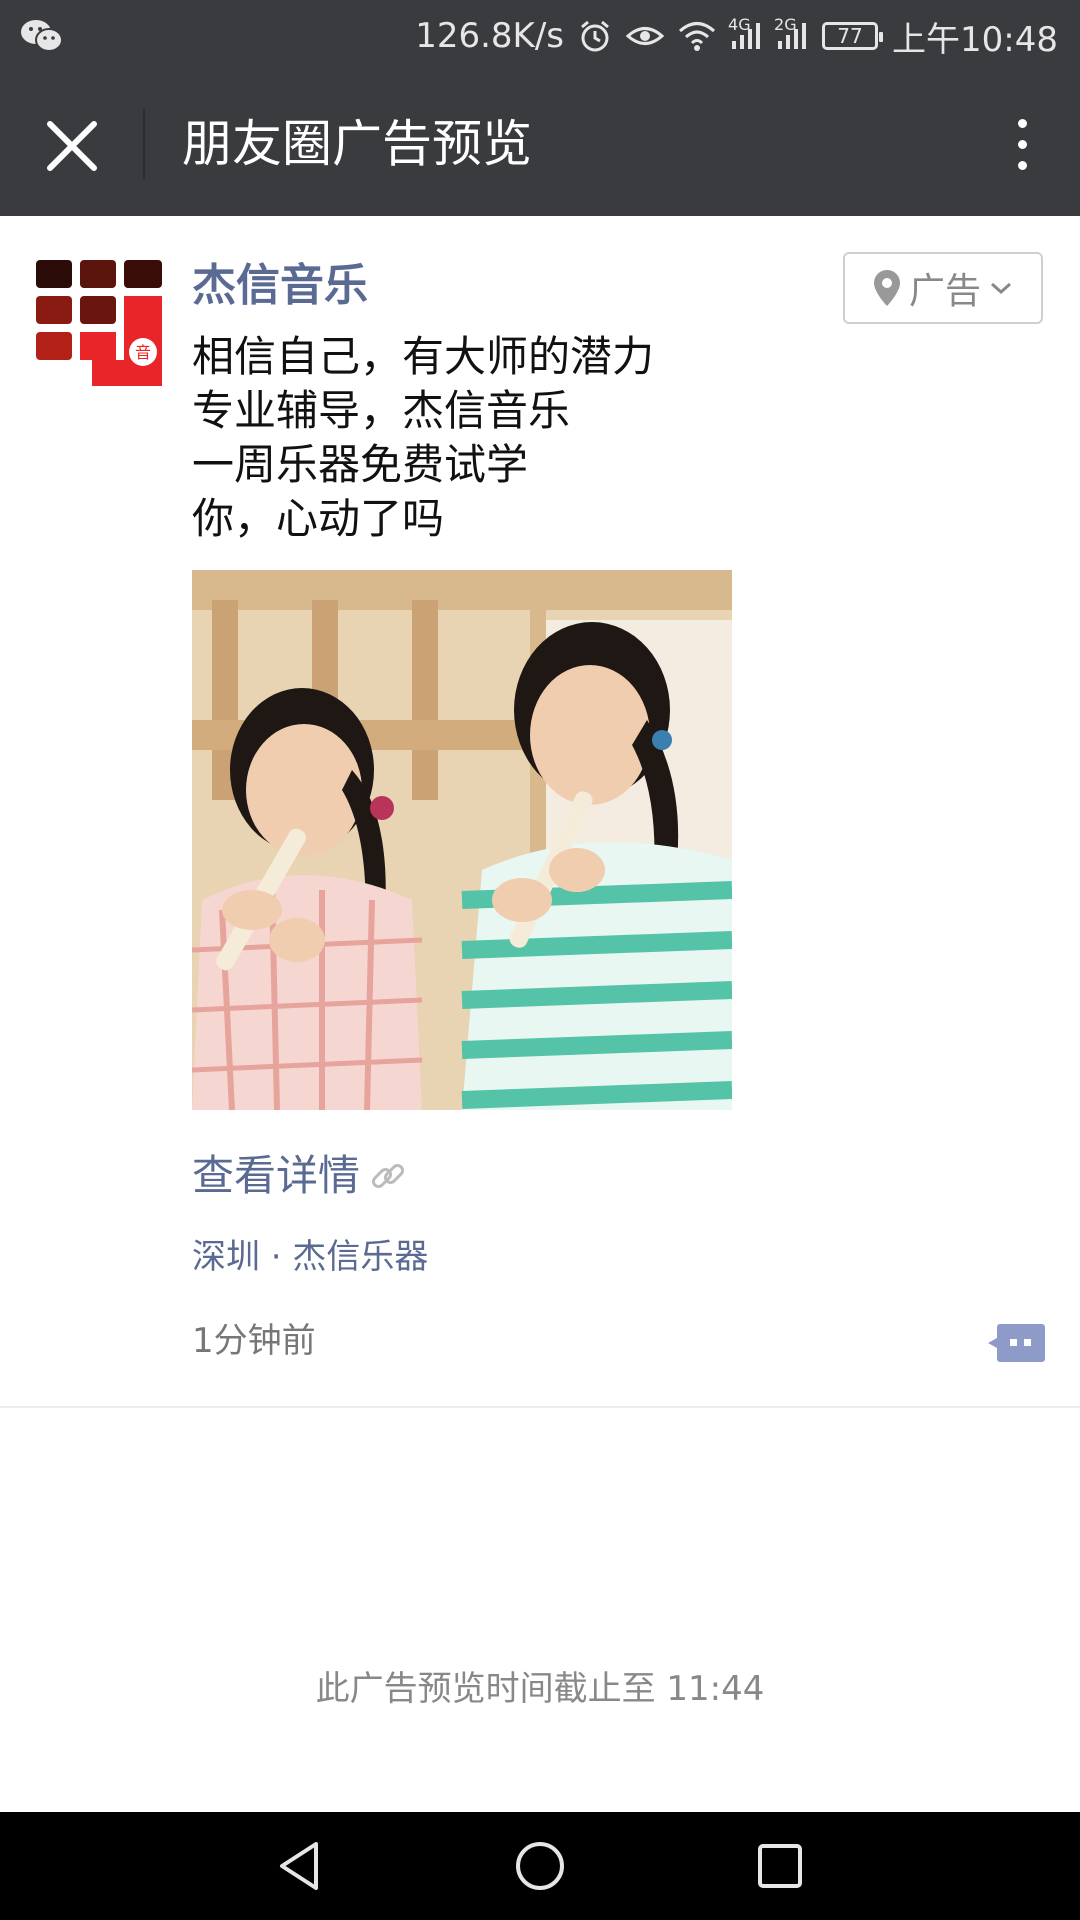 Image resolution: width=1080 pixels, height=1920 pixels. I want to click on title-divider, so click(144, 144).